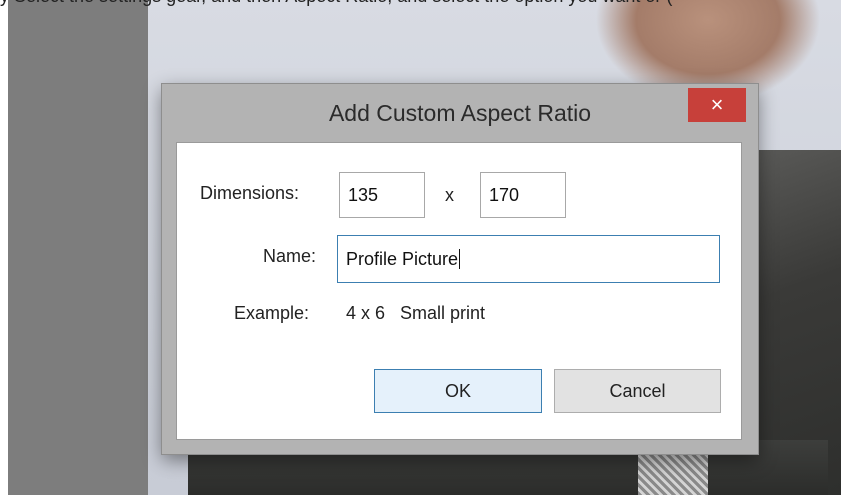 The width and height of the screenshot is (841, 495). I want to click on height-input: 170, so click(523, 195).